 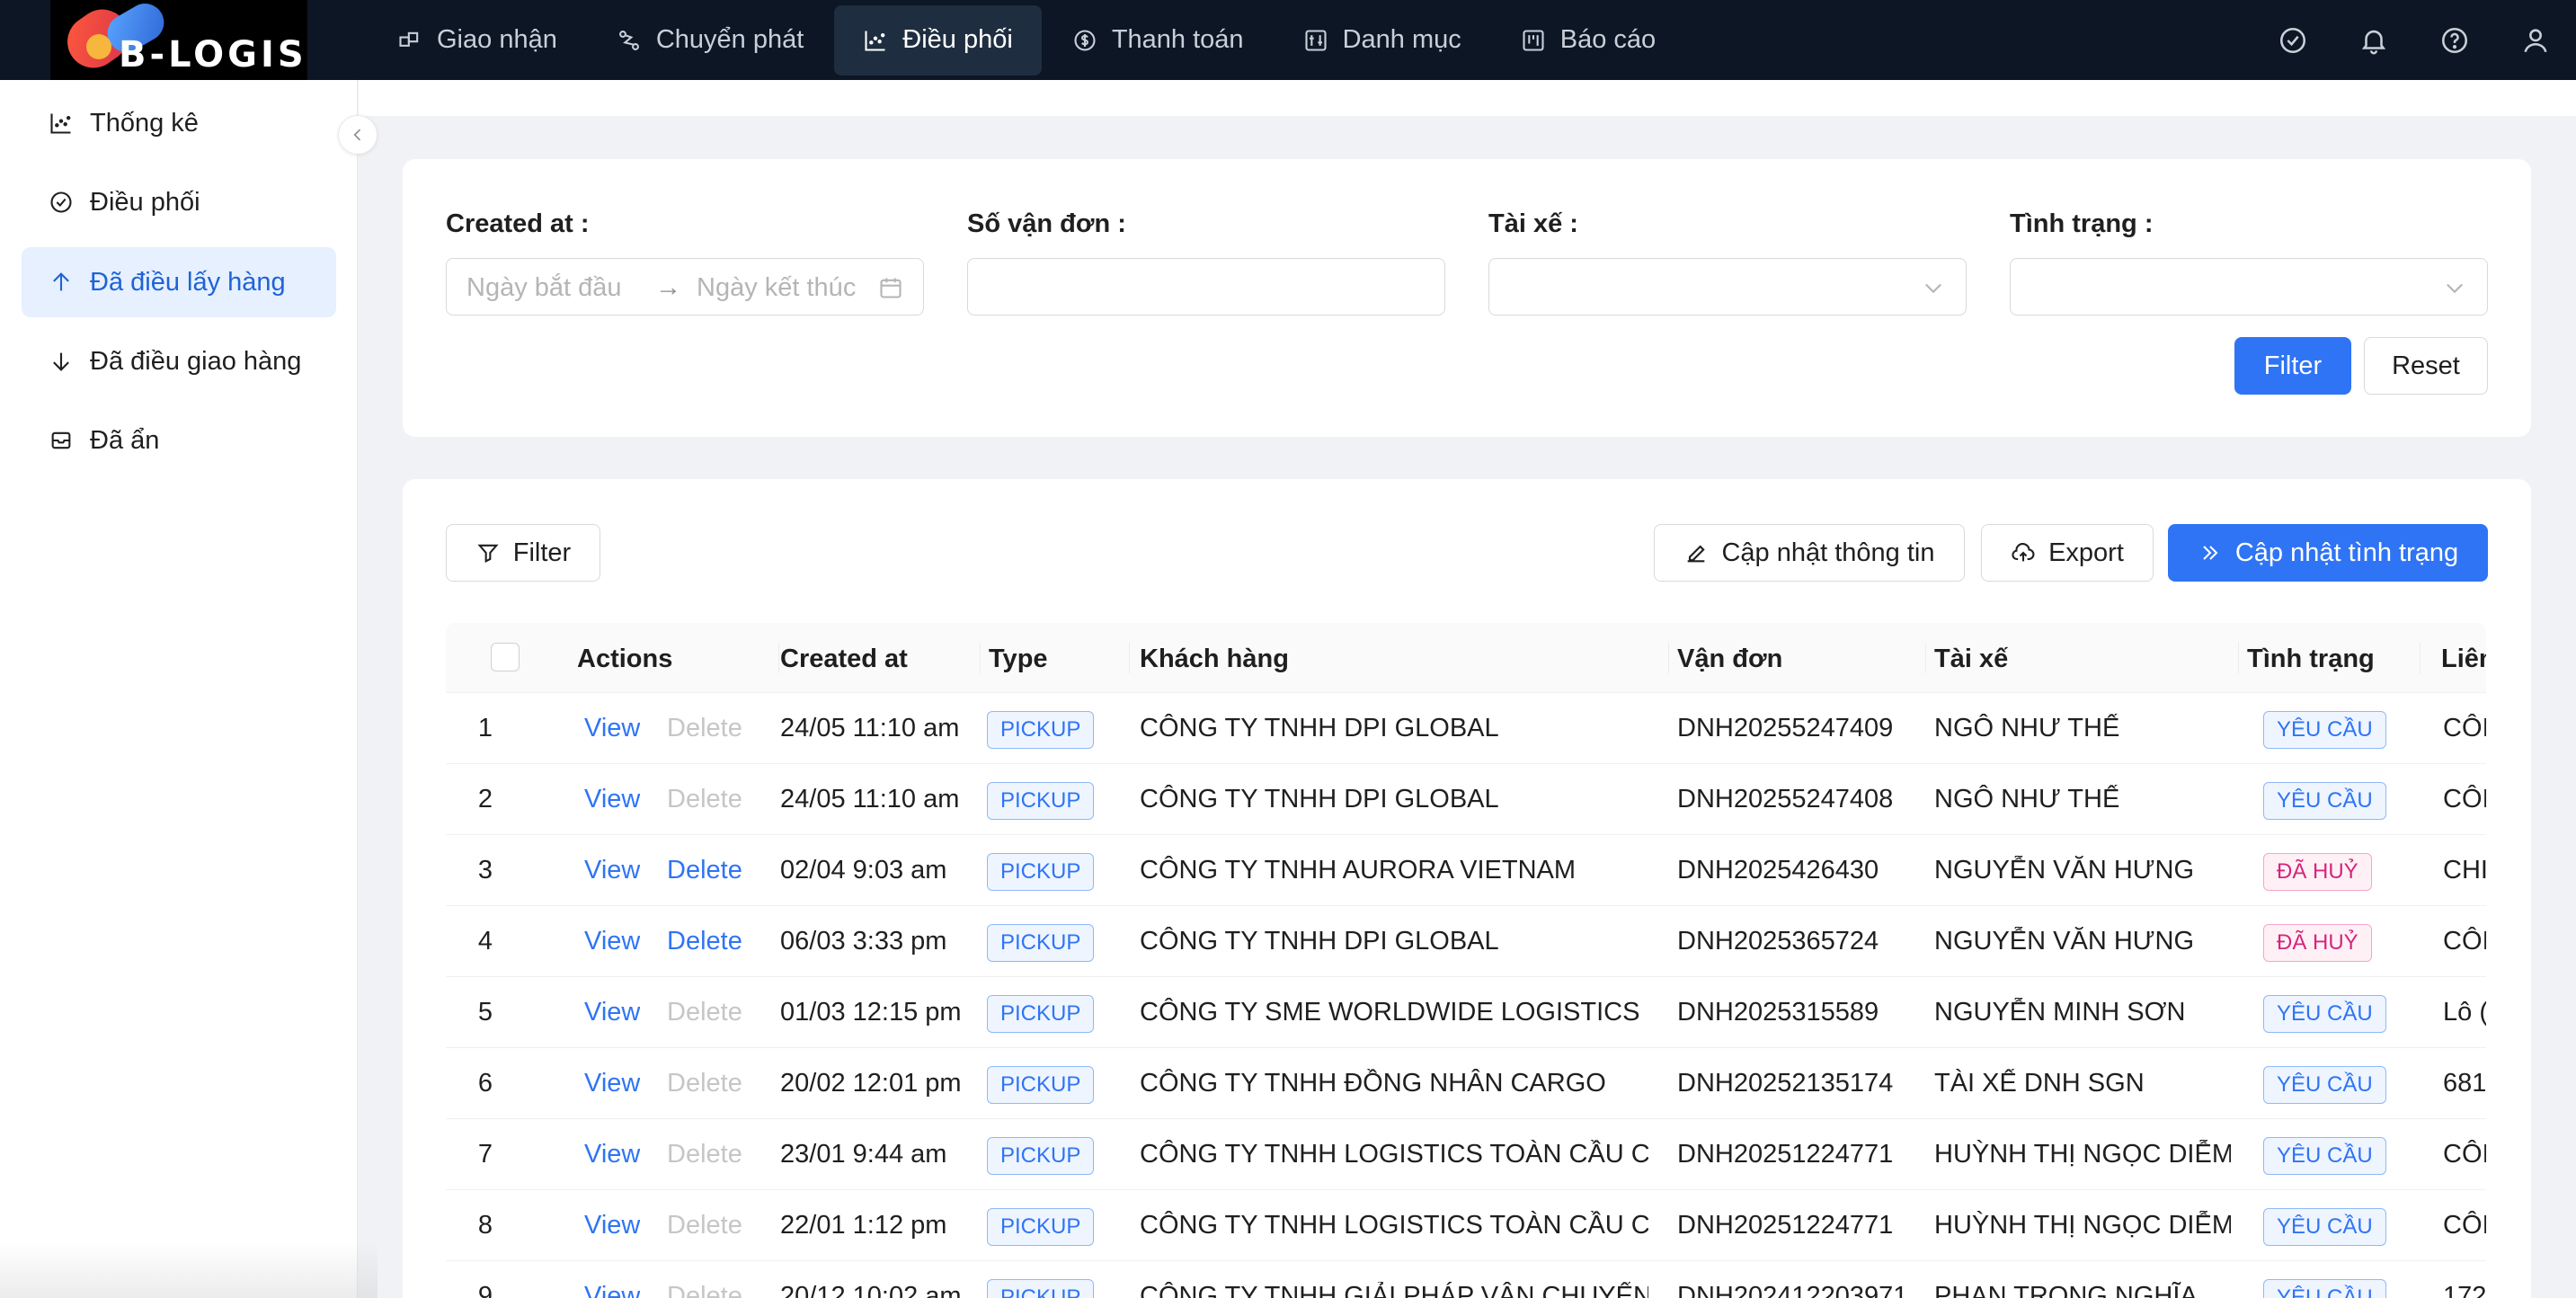 What do you see at coordinates (179, 440) in the screenshot?
I see `sidebar-item-da-an: Đã ẩn` at bounding box center [179, 440].